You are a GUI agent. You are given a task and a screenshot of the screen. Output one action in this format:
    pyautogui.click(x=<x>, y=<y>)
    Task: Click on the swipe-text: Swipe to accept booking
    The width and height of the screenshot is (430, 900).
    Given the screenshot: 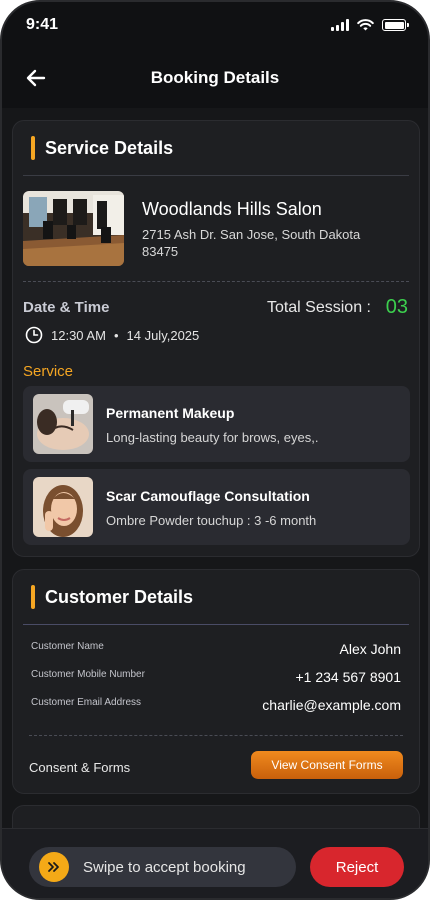 What is the action you would take?
    pyautogui.click(x=164, y=867)
    